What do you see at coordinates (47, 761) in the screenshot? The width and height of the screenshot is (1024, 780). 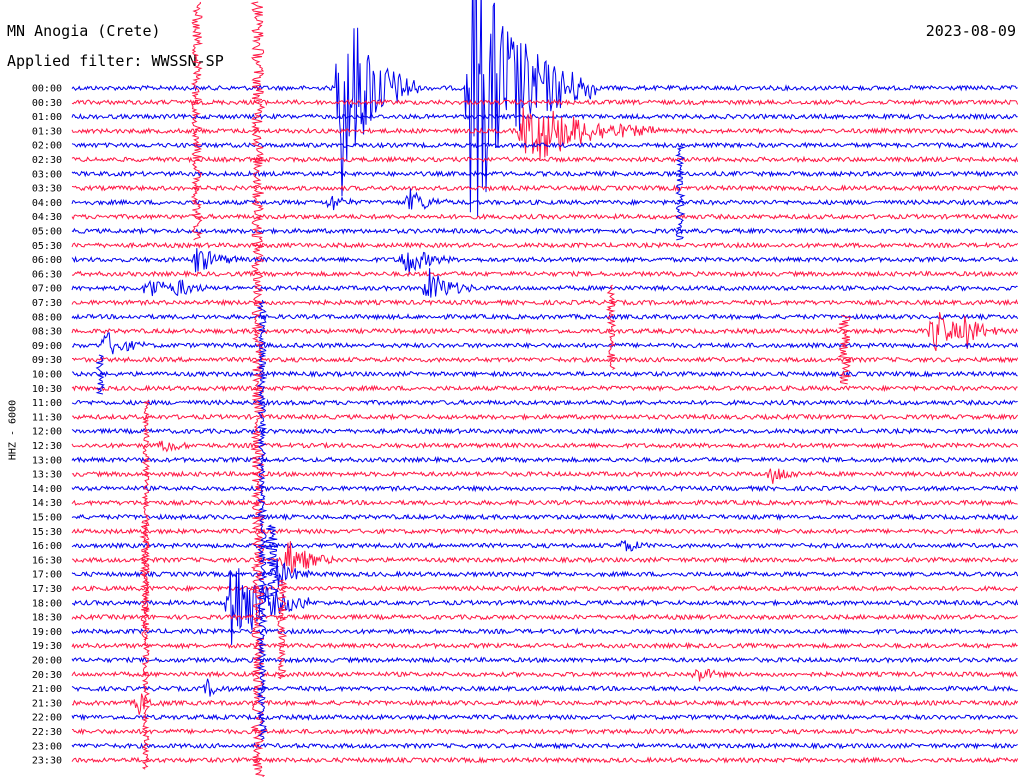 I see `row-time-label: 23:30` at bounding box center [47, 761].